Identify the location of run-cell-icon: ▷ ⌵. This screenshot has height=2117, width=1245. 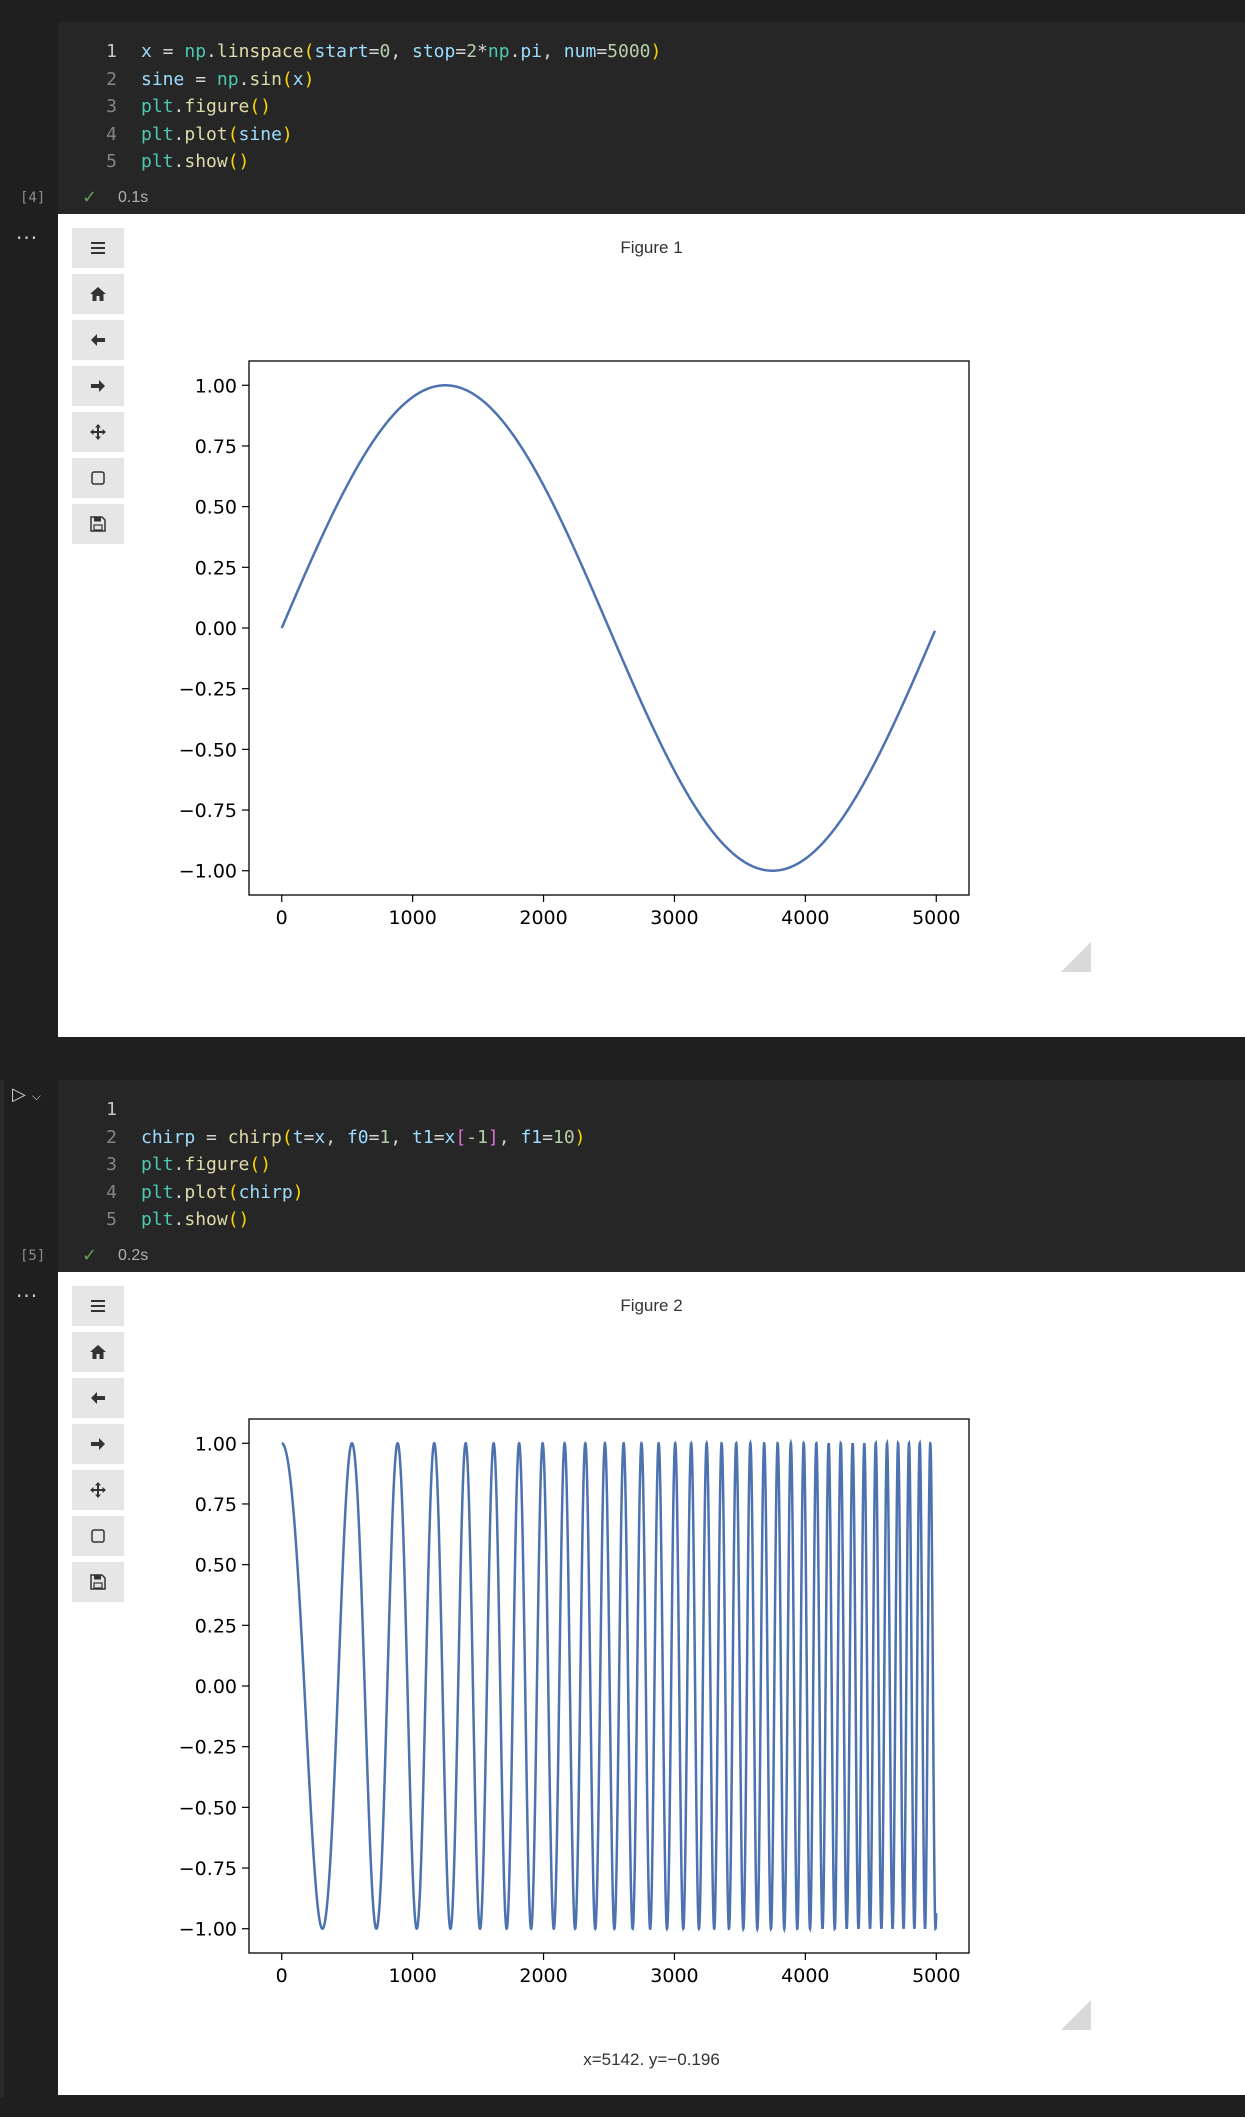
(26, 1094).